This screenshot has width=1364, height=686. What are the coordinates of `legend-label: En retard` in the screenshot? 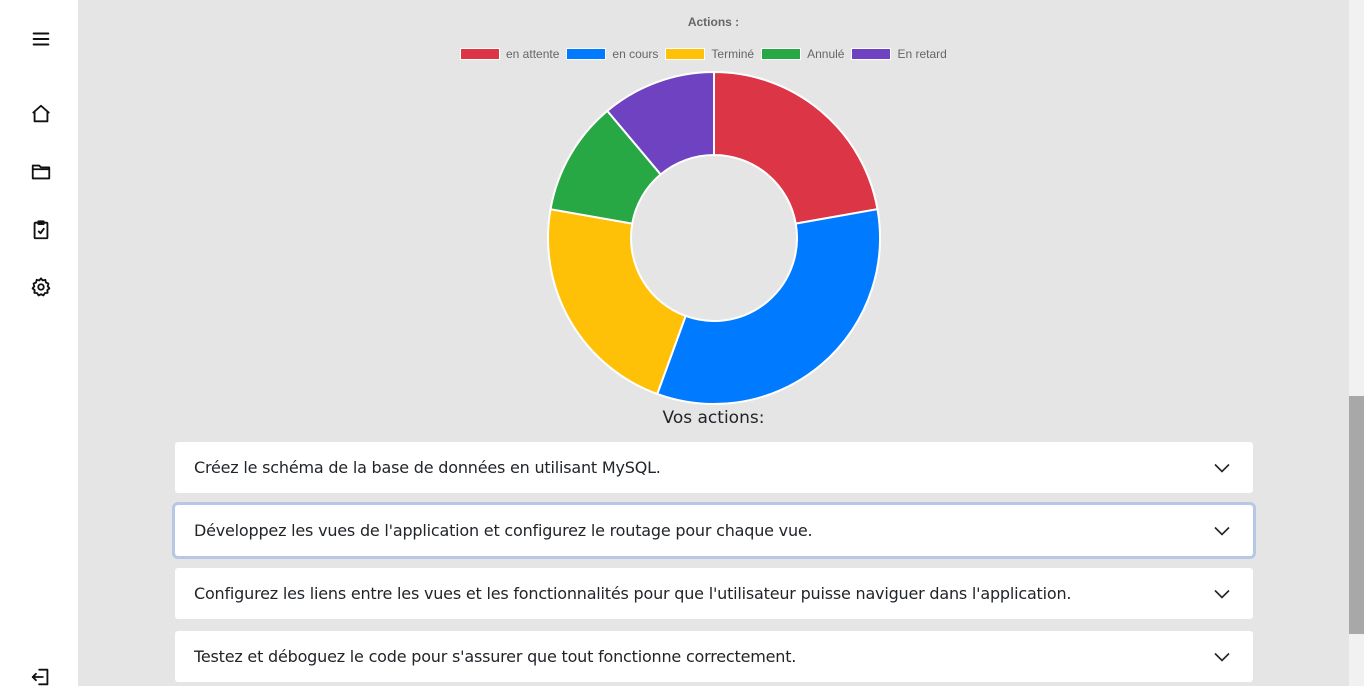 It's located at (922, 54).